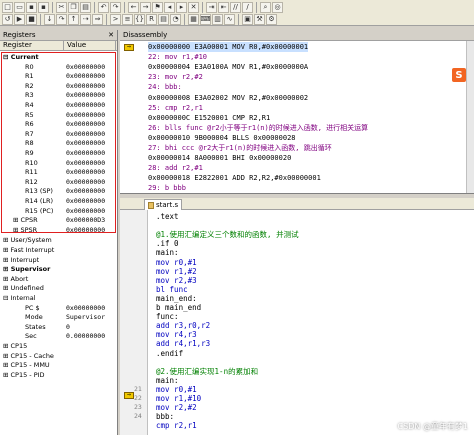 The height and width of the screenshot is (435, 474). What do you see at coordinates (31, 336) in the screenshot?
I see `register-name: Sec` at bounding box center [31, 336].